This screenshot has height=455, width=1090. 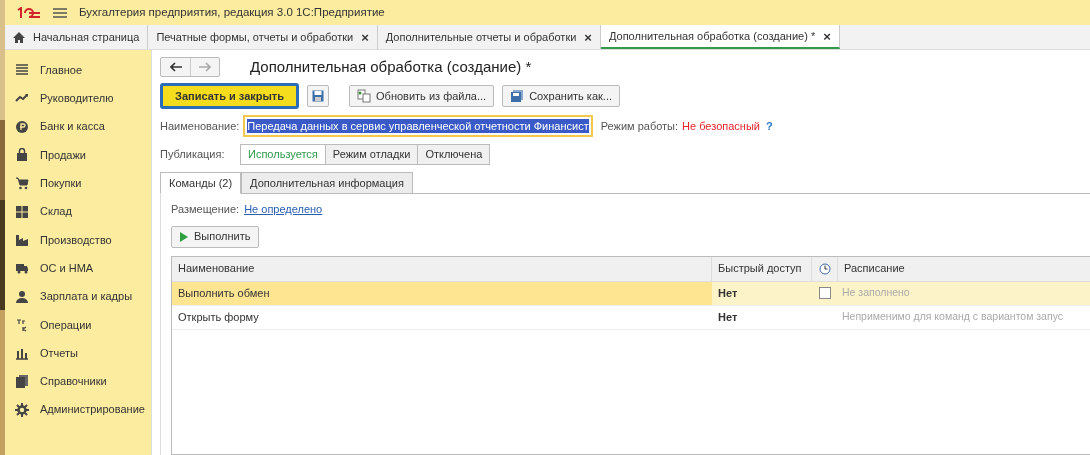 I want to click on logo-icon, so click(x=29, y=12).